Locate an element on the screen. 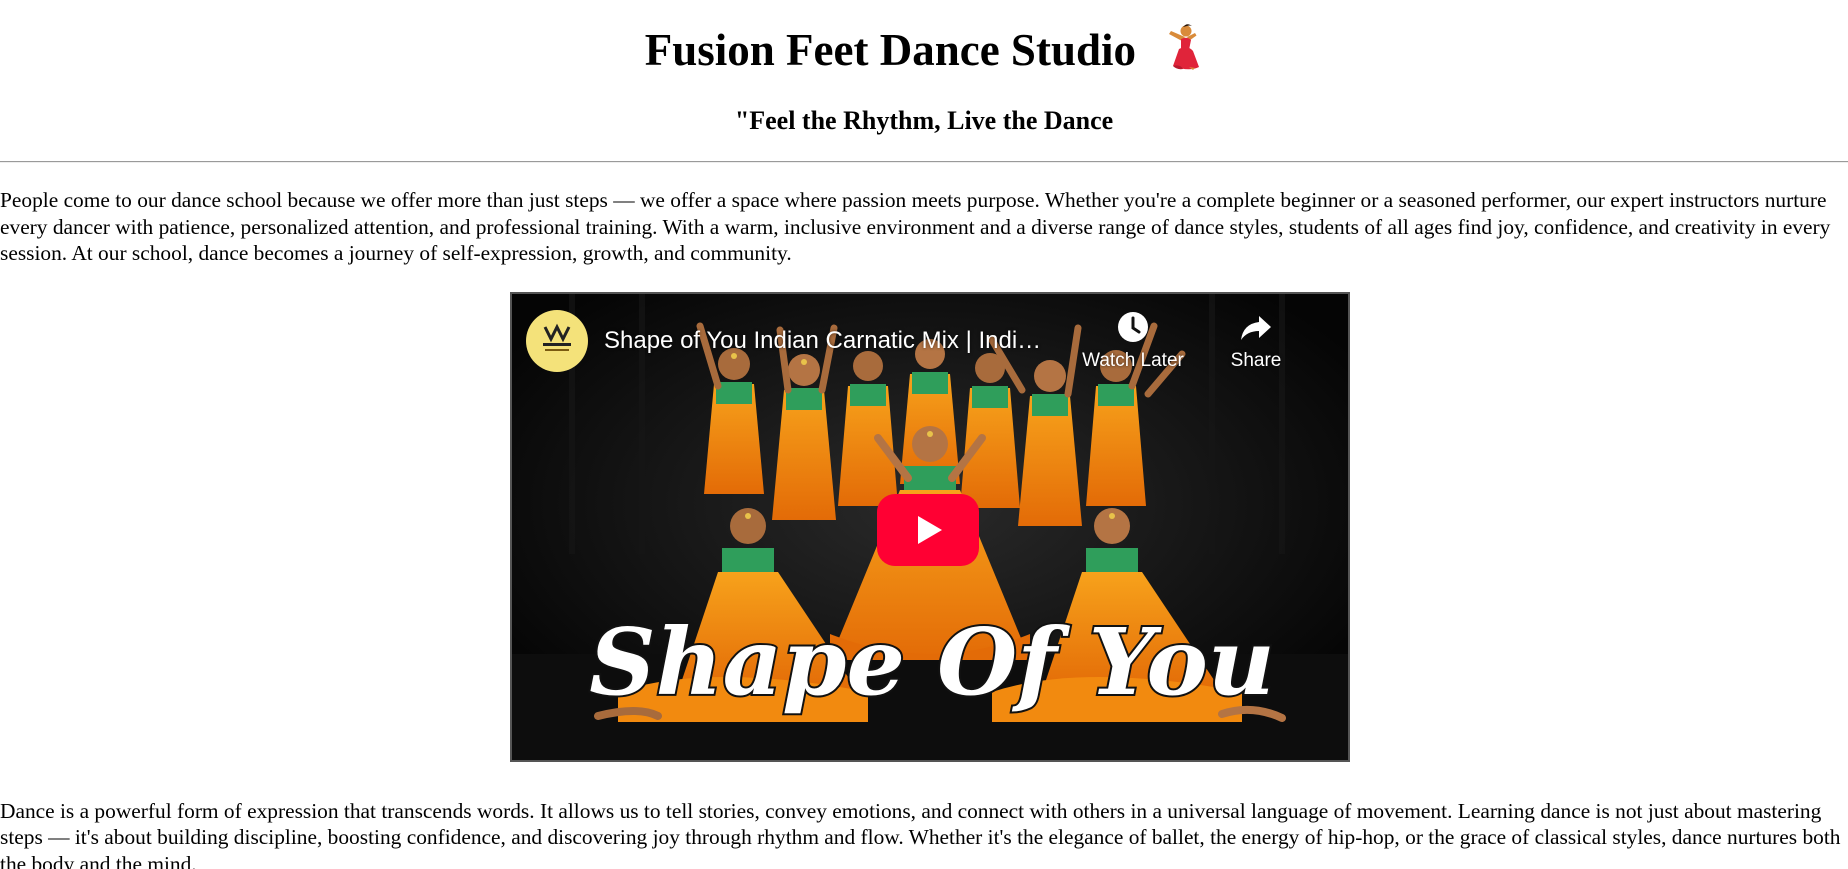  thumbnail-caption: Shape Of You is located at coordinates (932, 662).